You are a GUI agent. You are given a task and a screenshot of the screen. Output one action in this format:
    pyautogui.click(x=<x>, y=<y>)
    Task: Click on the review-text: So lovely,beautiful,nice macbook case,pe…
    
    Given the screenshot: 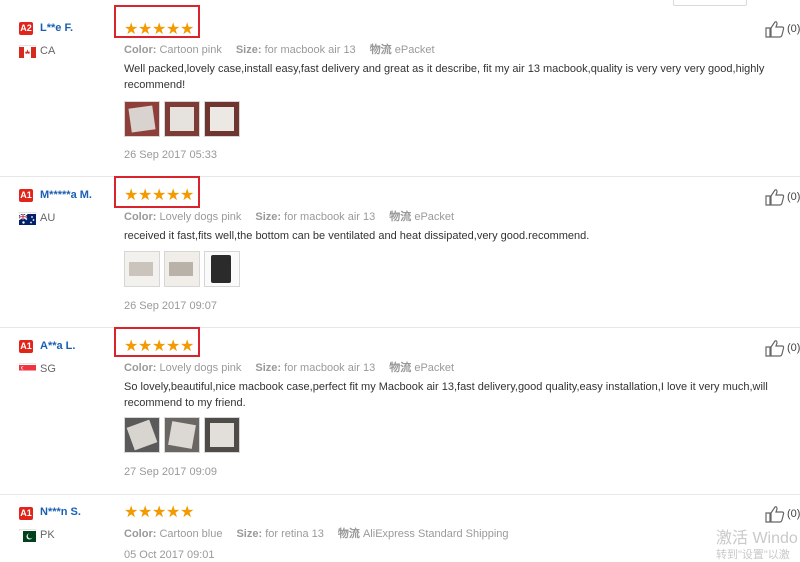 What is the action you would take?
    pyautogui.click(x=446, y=395)
    